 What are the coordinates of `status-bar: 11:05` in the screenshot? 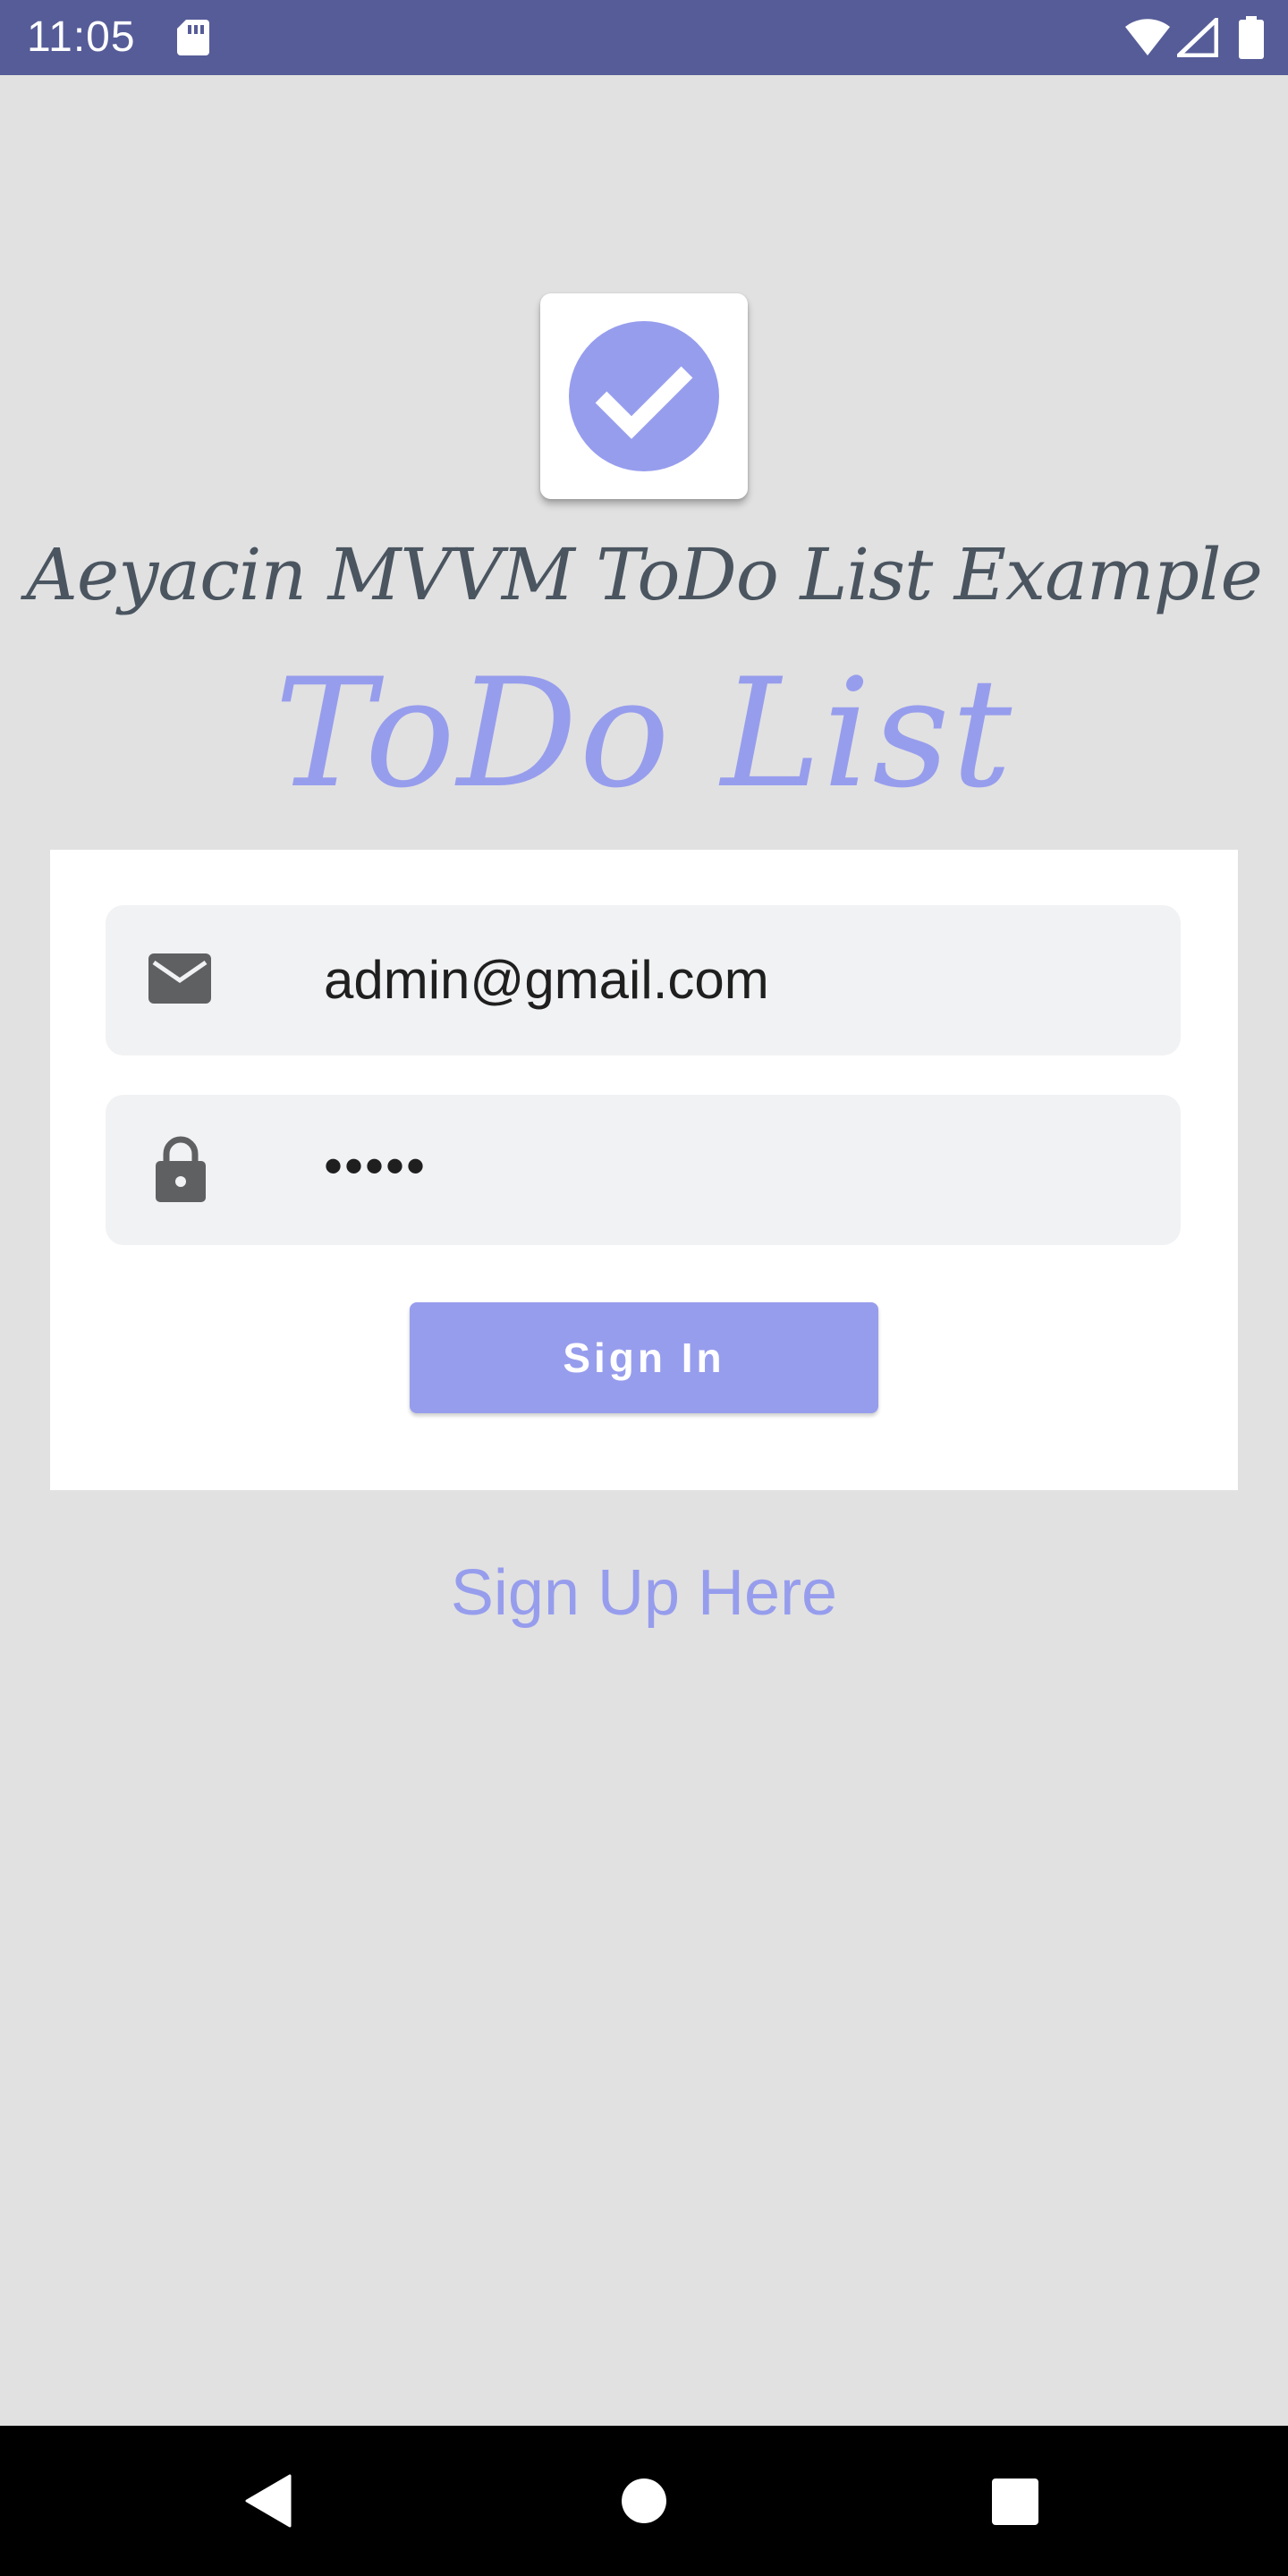 It's located at (644, 37).